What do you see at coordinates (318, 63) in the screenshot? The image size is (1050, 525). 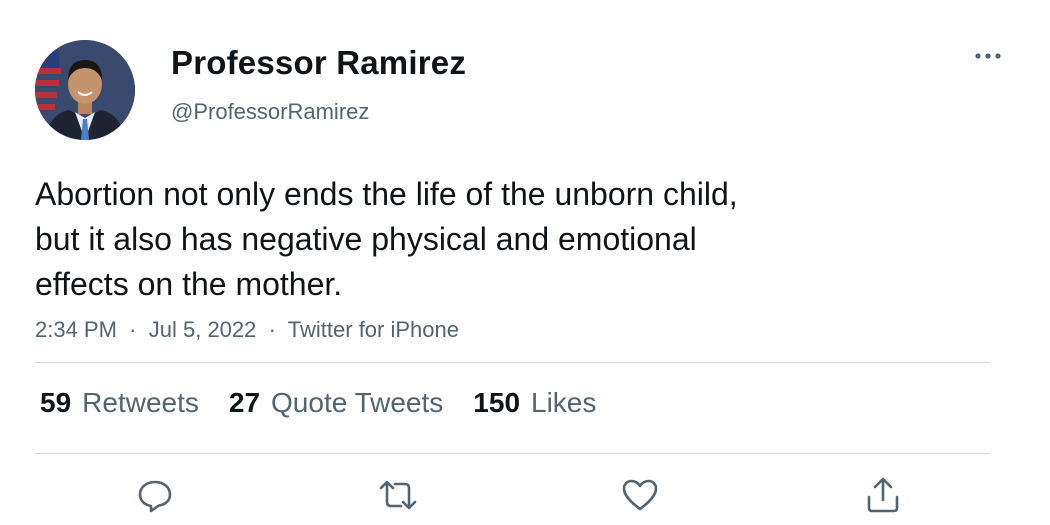 I see `display-name: Professor Ramirez` at bounding box center [318, 63].